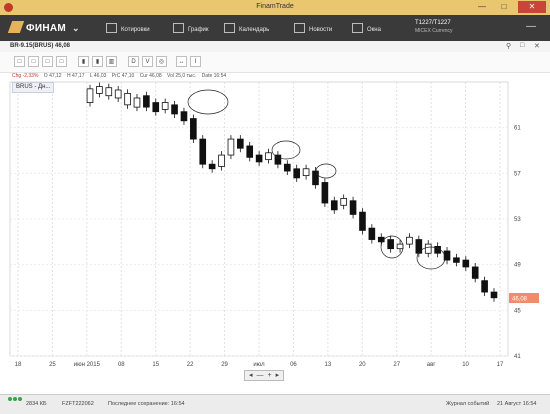 The height and width of the screenshot is (414, 550). What do you see at coordinates (328, 365) in the screenshot?
I see `x-tick-label: 13` at bounding box center [328, 365].